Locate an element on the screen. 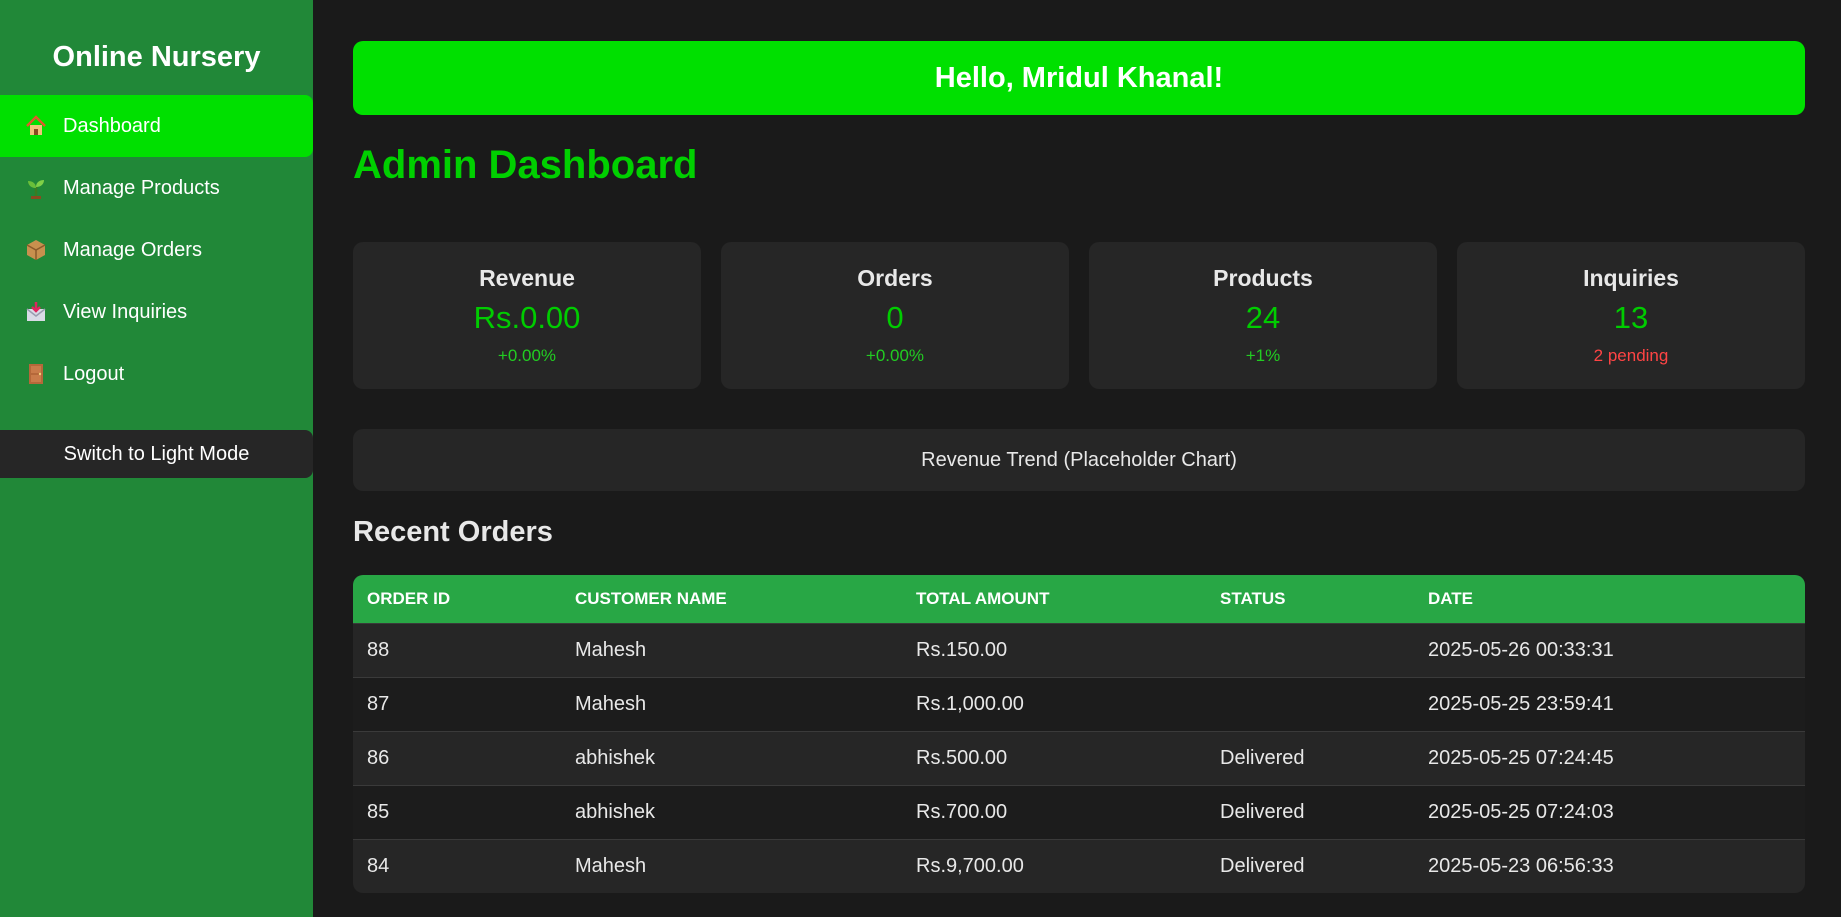  cell-date: 2025-05-25 07:24:45 is located at coordinates (1609, 758).